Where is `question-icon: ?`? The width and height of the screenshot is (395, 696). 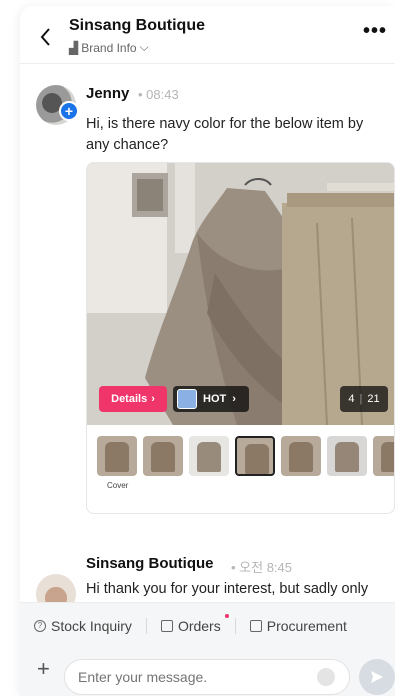
question-icon: ? is located at coordinates (40, 625).